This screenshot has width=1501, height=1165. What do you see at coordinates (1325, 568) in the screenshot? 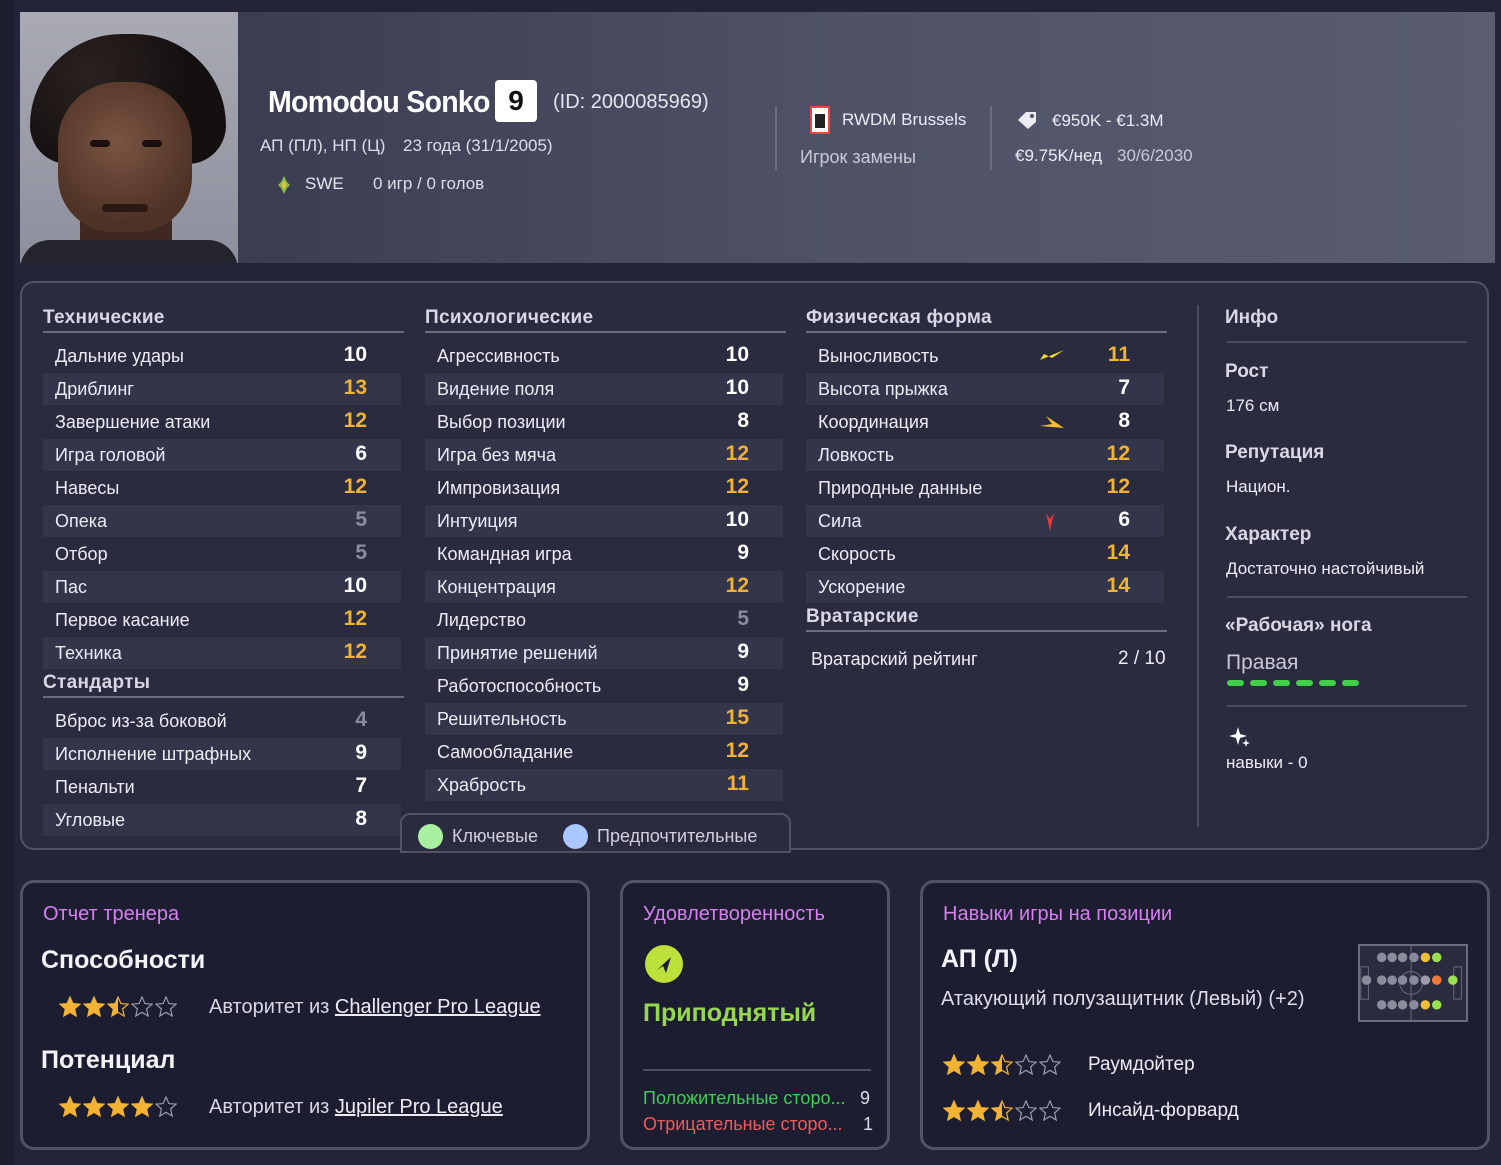
I see `personality-value: Достаточно настойчивый` at bounding box center [1325, 568].